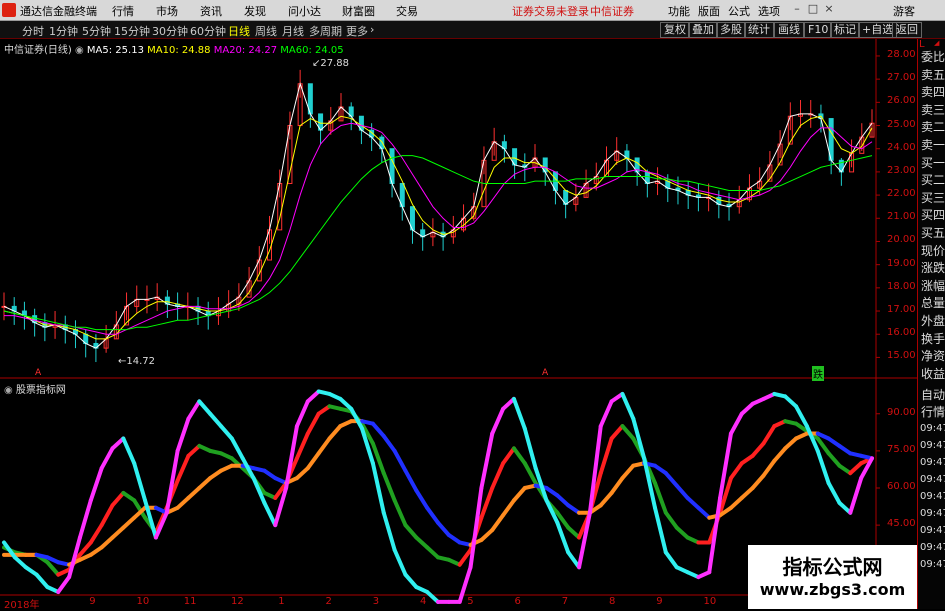  I want to click on date-tick-label: 1, so click(281, 601).